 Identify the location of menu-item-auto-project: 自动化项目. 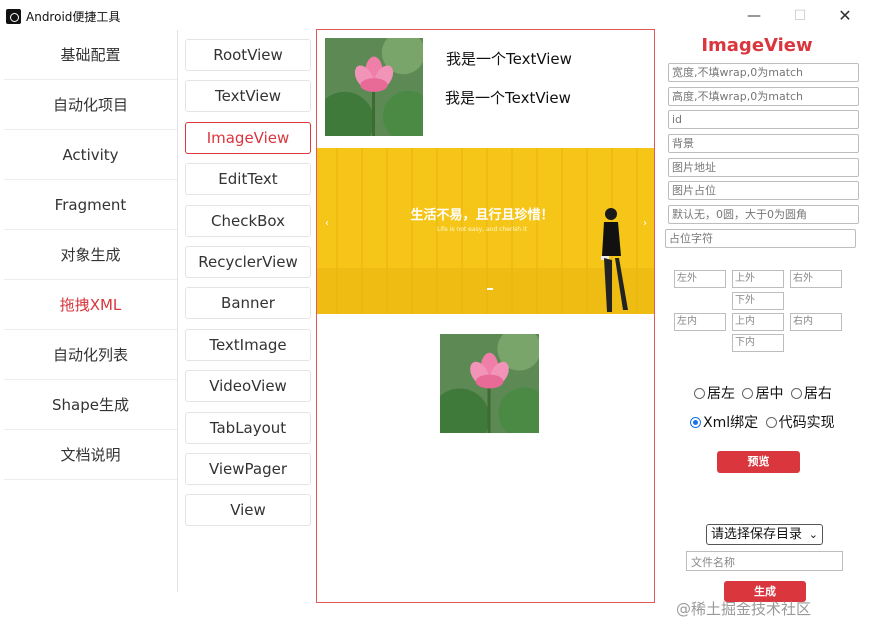
(90, 105).